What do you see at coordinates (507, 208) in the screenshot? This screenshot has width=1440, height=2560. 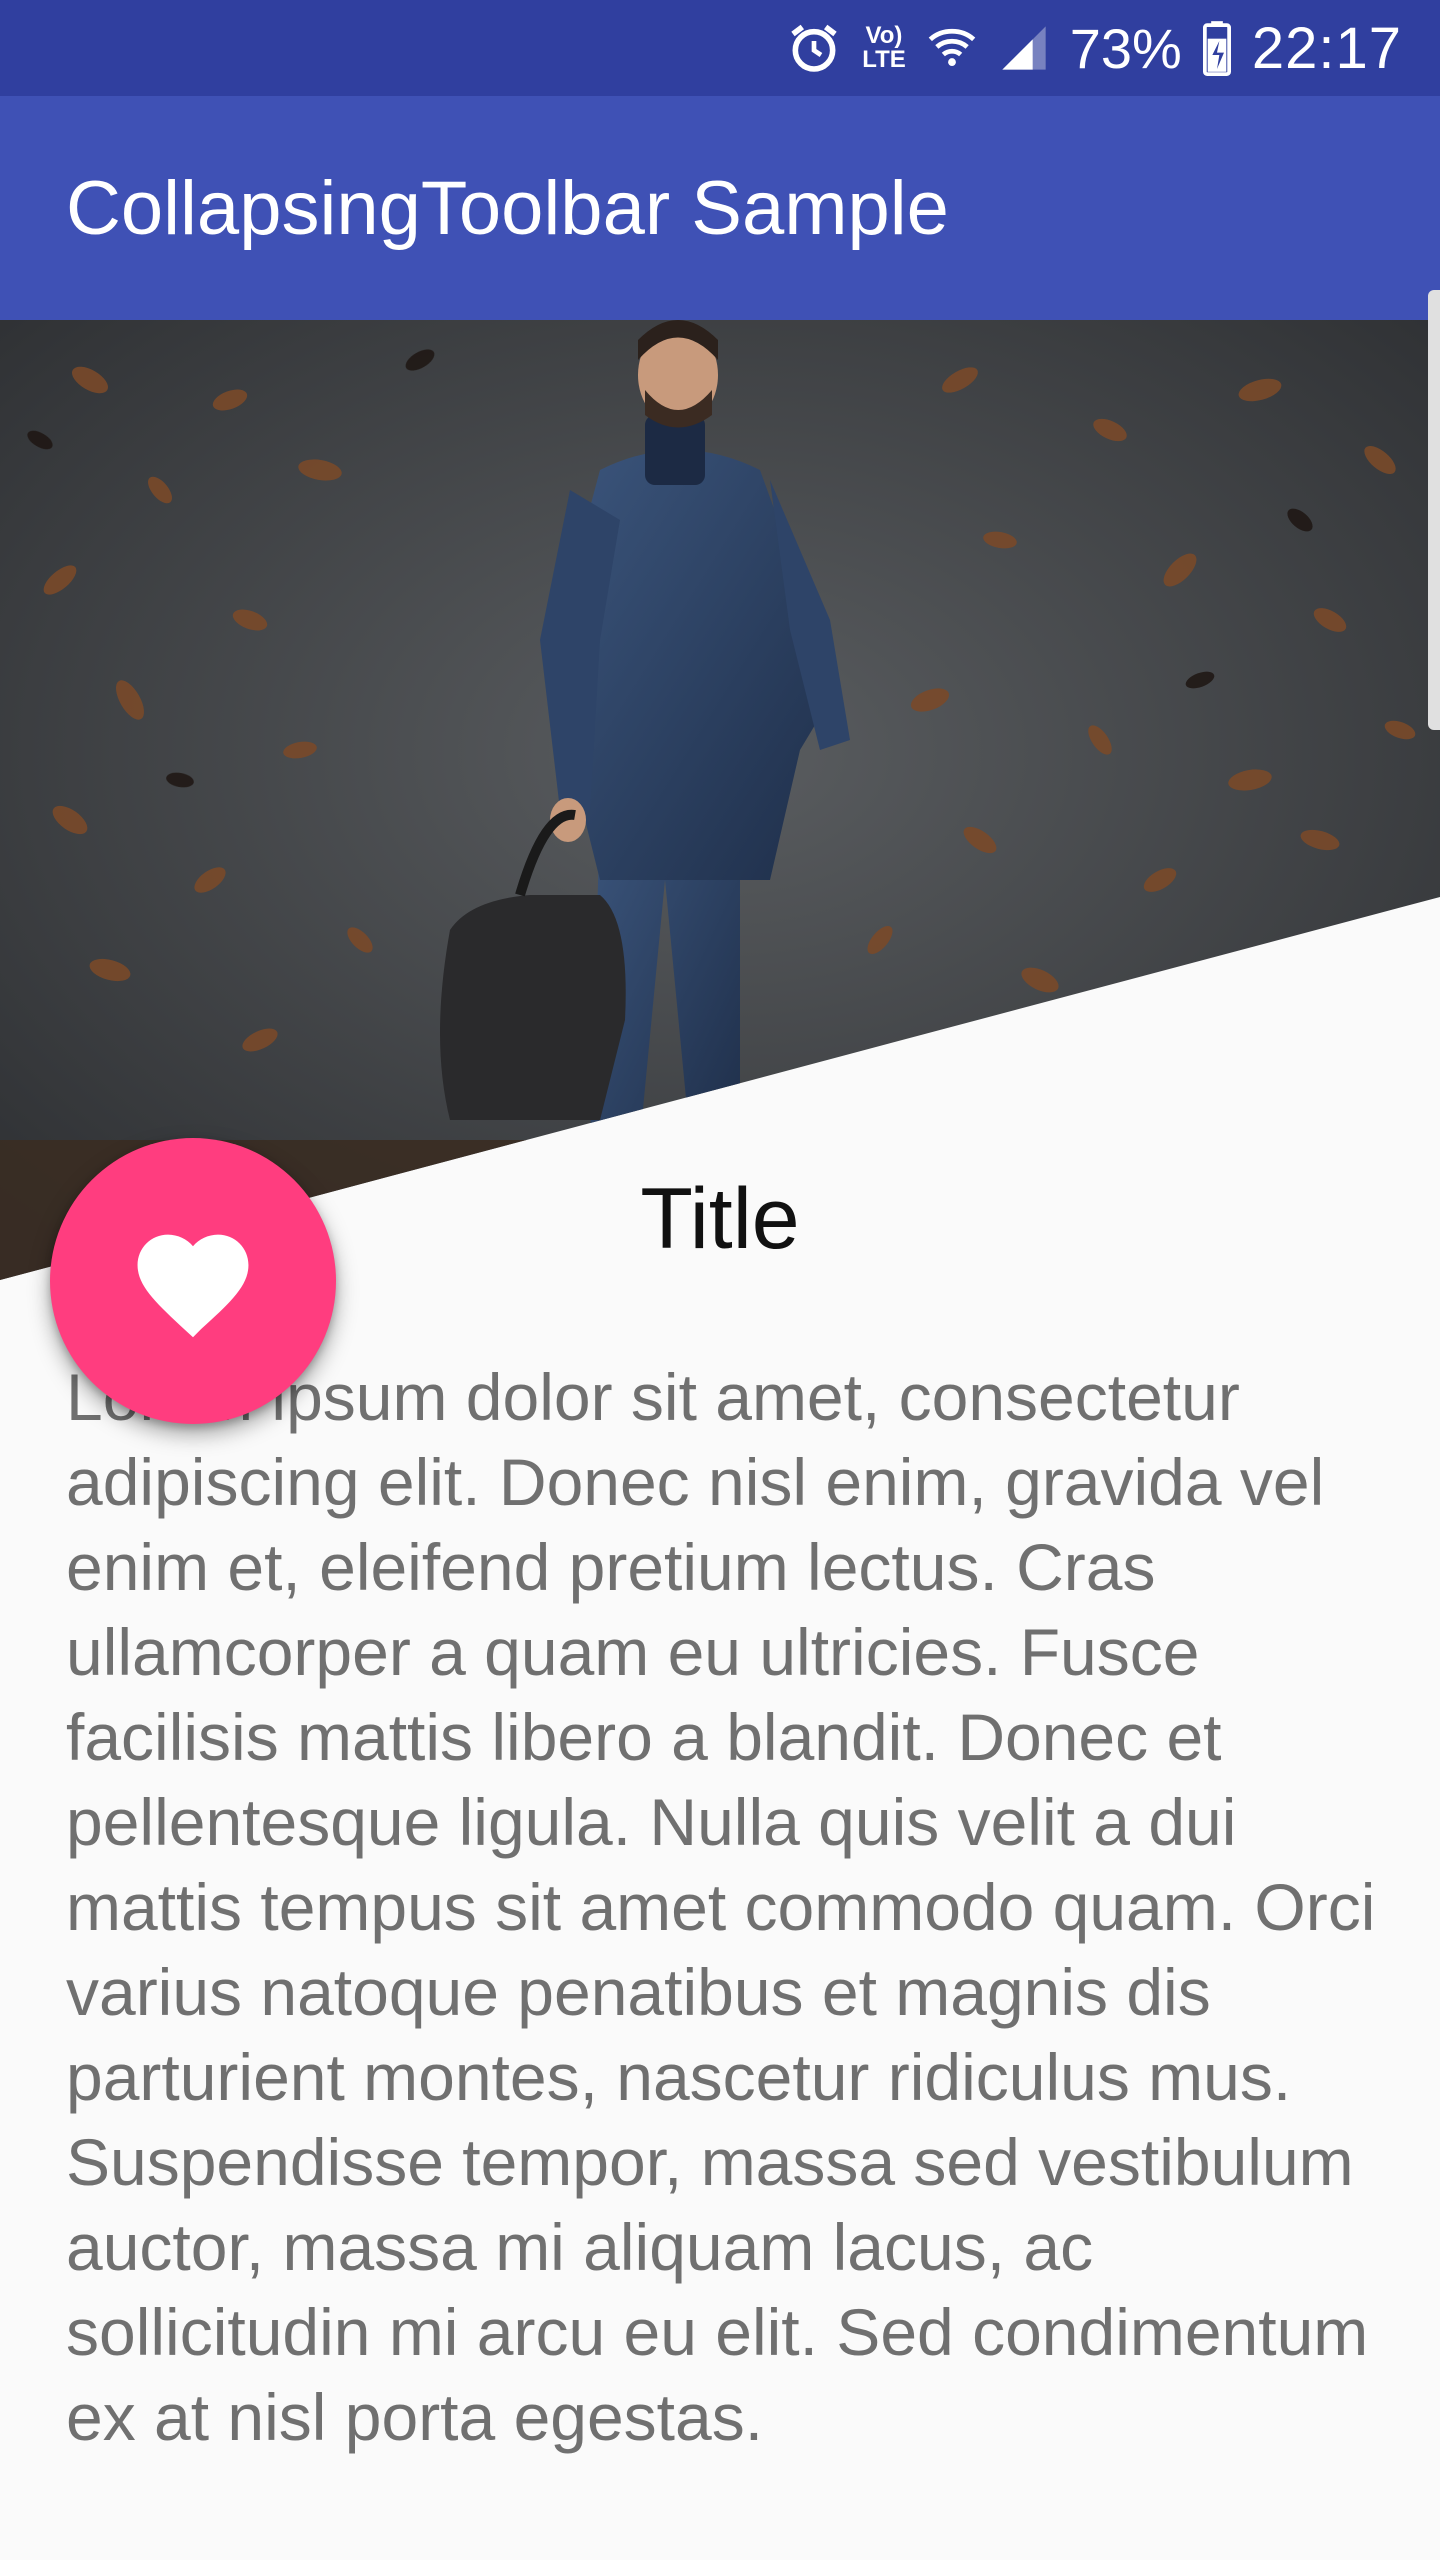 I see `app-bar-title: CollapsingToolbar Sample` at bounding box center [507, 208].